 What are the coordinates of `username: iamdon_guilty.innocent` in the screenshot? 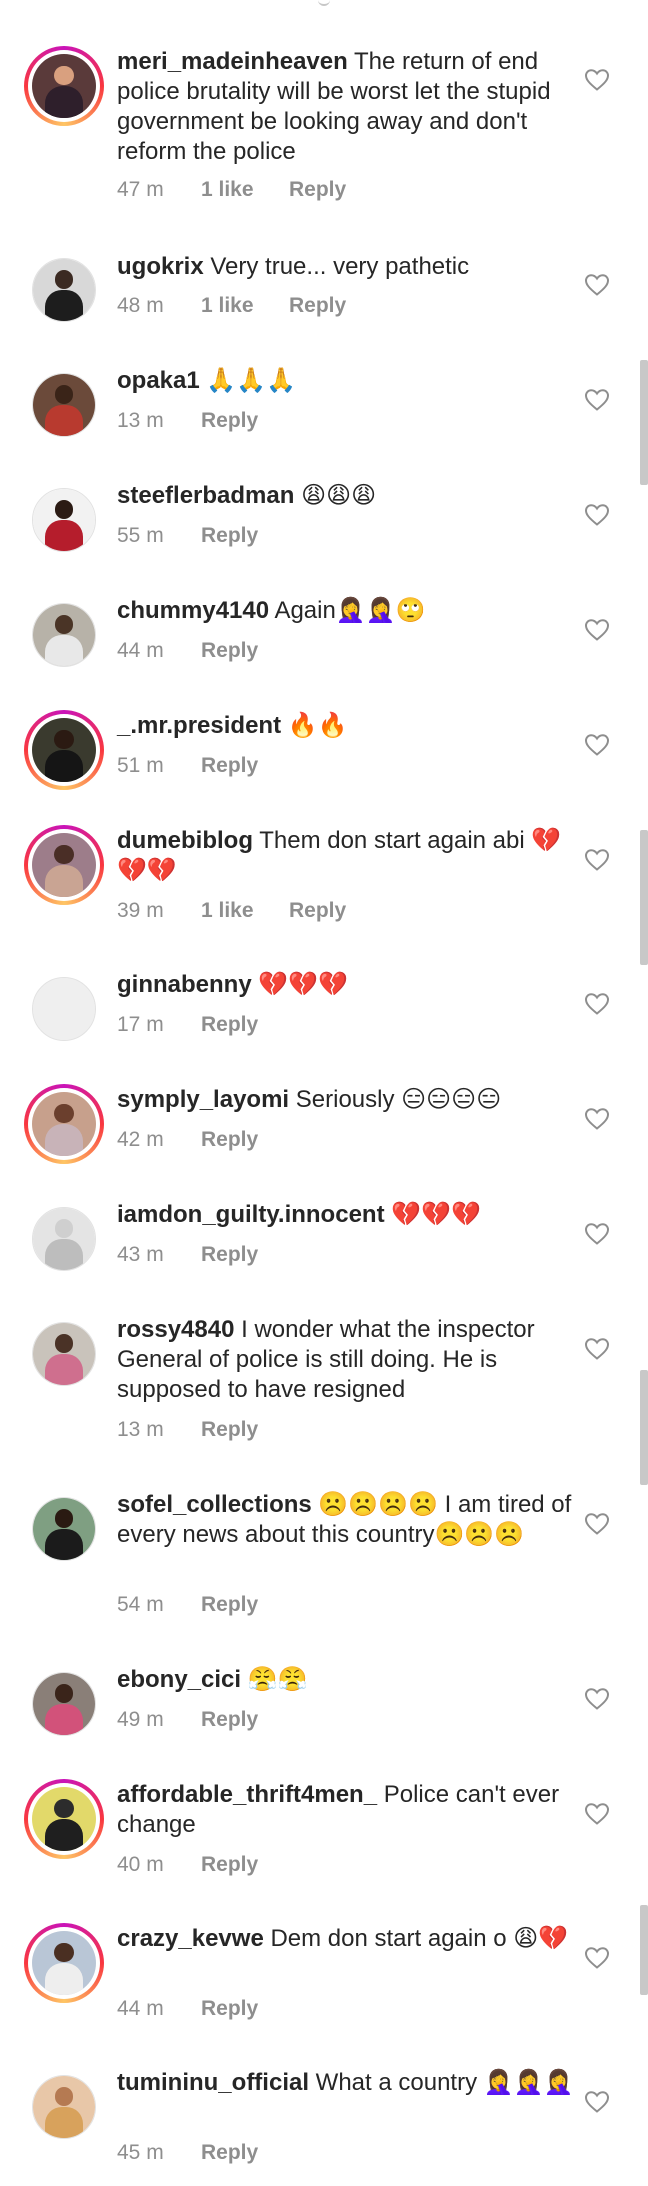 It's located at (251, 1214).